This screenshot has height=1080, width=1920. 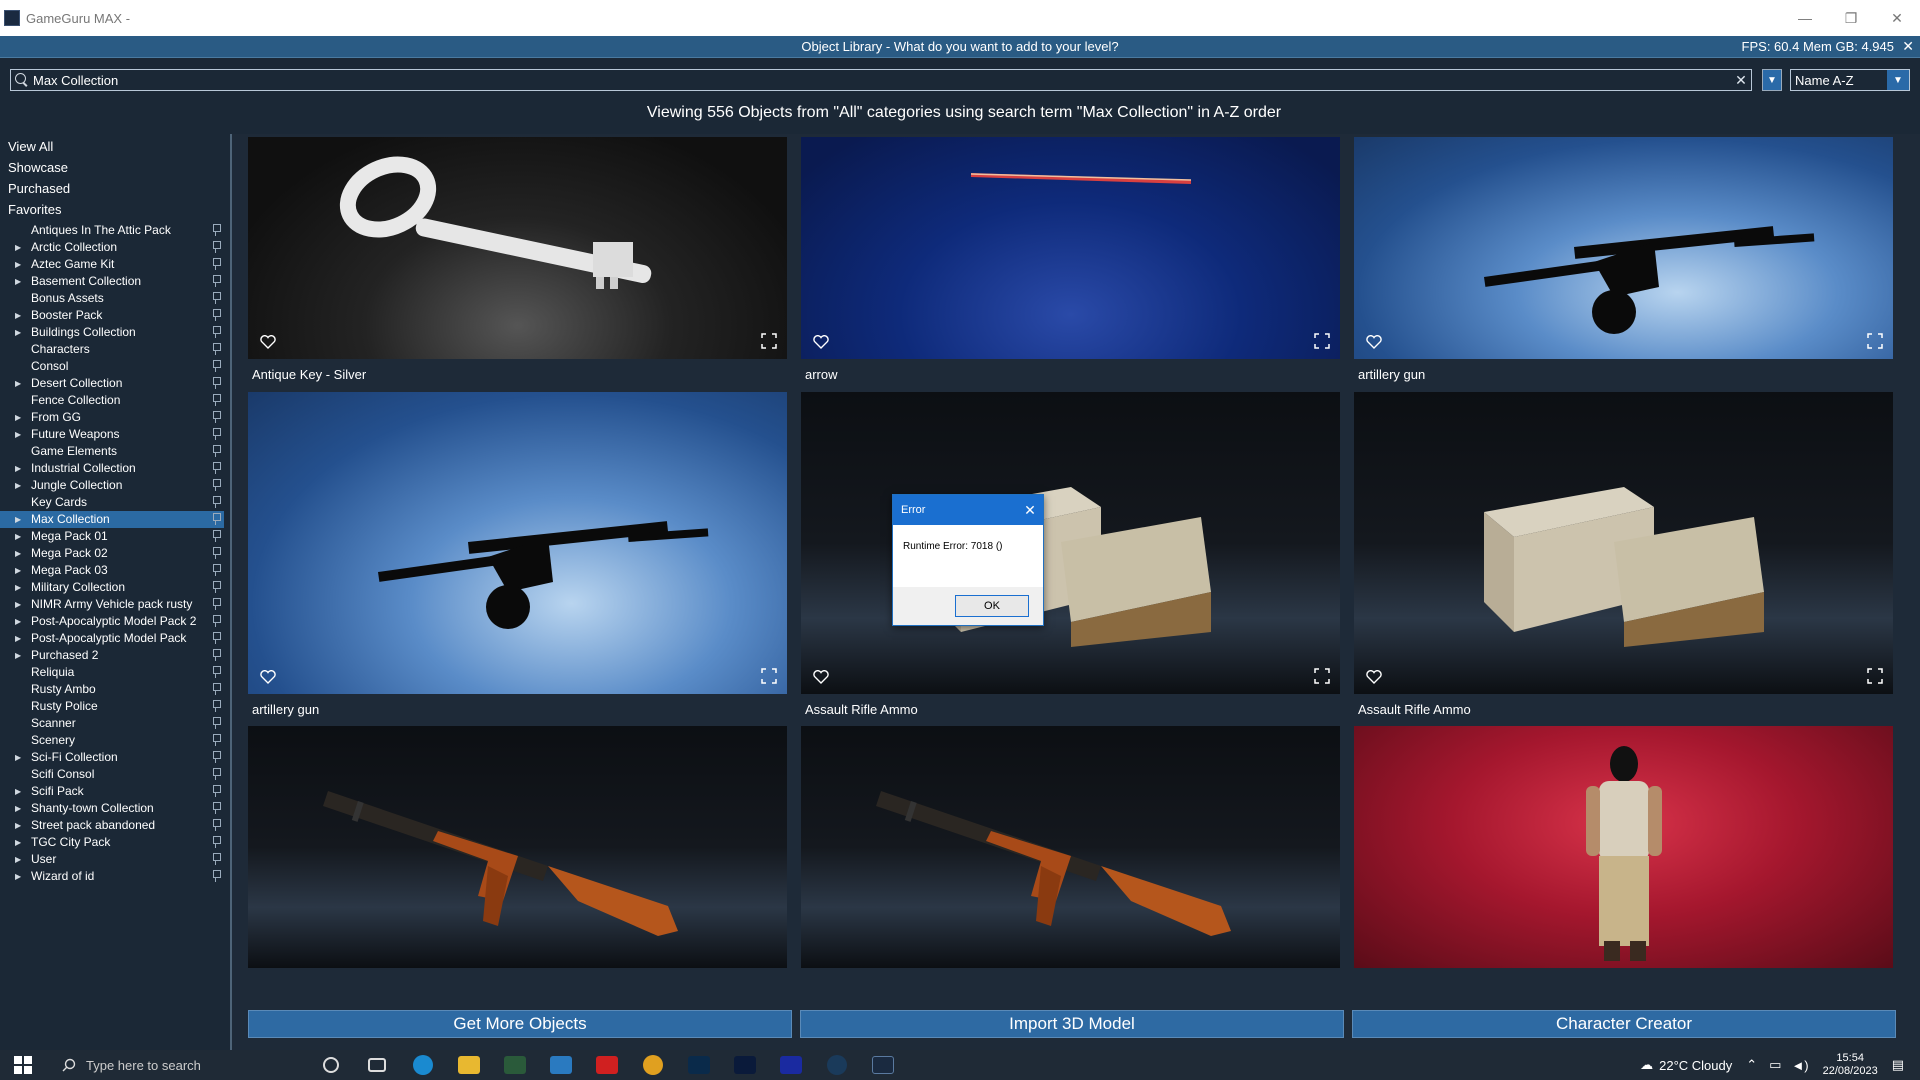 What do you see at coordinates (515, 1065) in the screenshot?
I see `gameguru-app-icon` at bounding box center [515, 1065].